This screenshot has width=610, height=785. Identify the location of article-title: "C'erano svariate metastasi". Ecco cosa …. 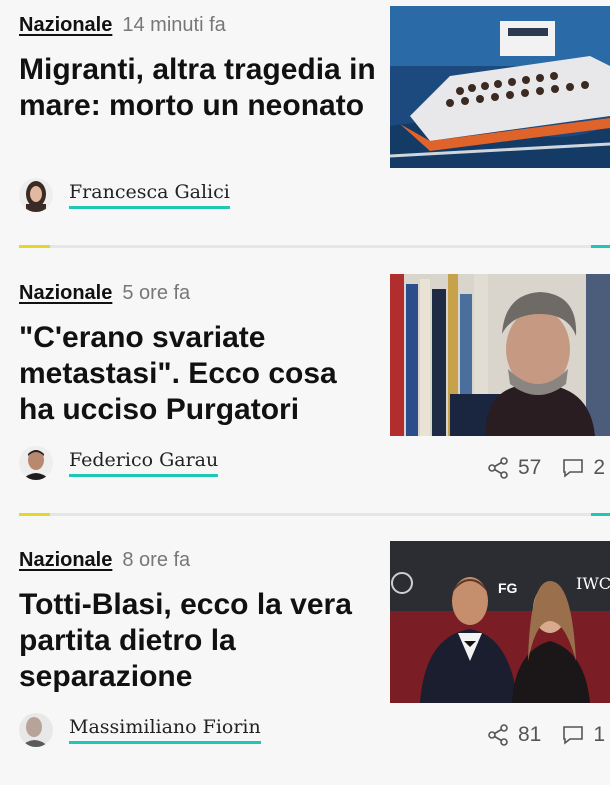
(199, 374).